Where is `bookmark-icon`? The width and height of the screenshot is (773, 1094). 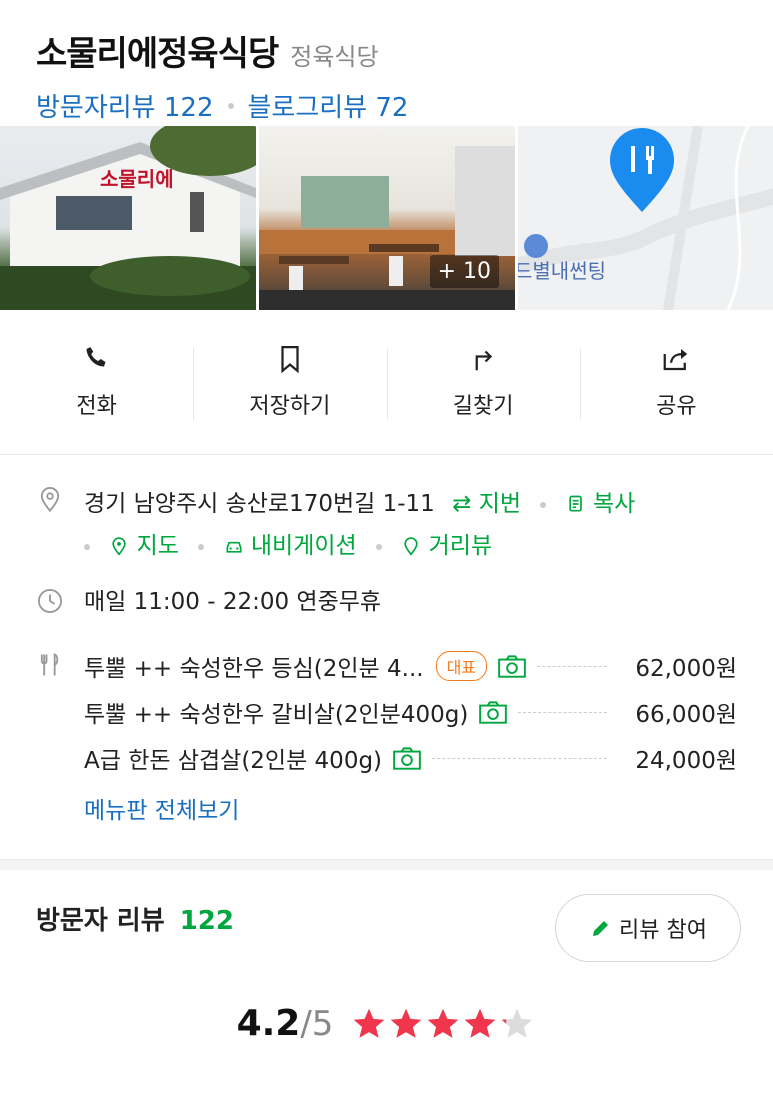
bookmark-icon is located at coordinates (290, 360).